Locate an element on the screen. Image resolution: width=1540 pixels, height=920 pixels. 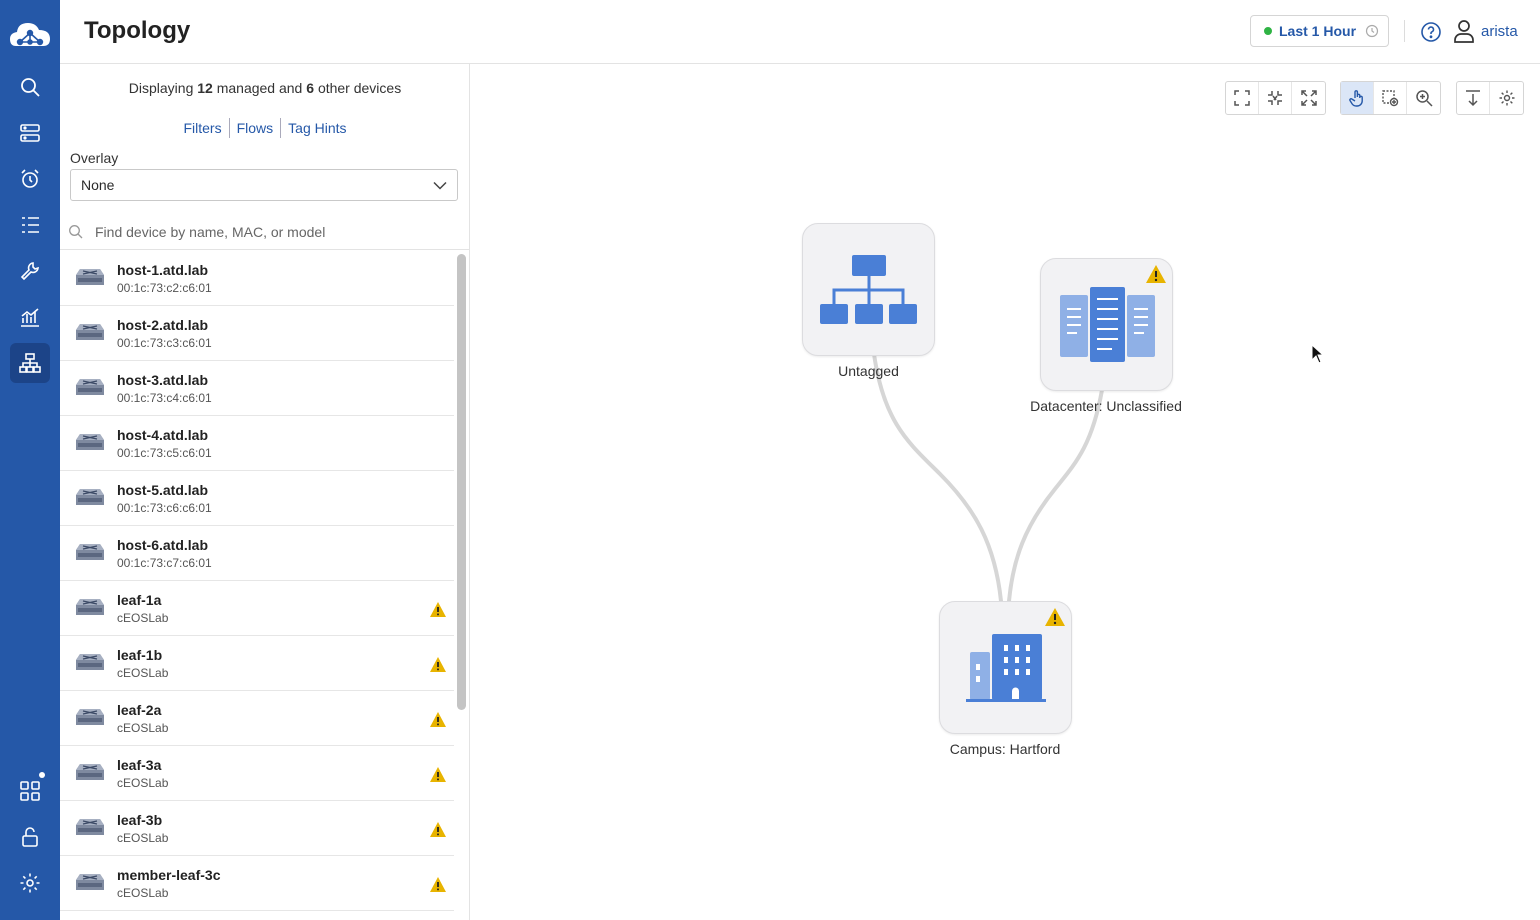
device-list-item: host-1.atd.lab 00:1c:73:c2:c6:01 is located at coordinates (257, 278).